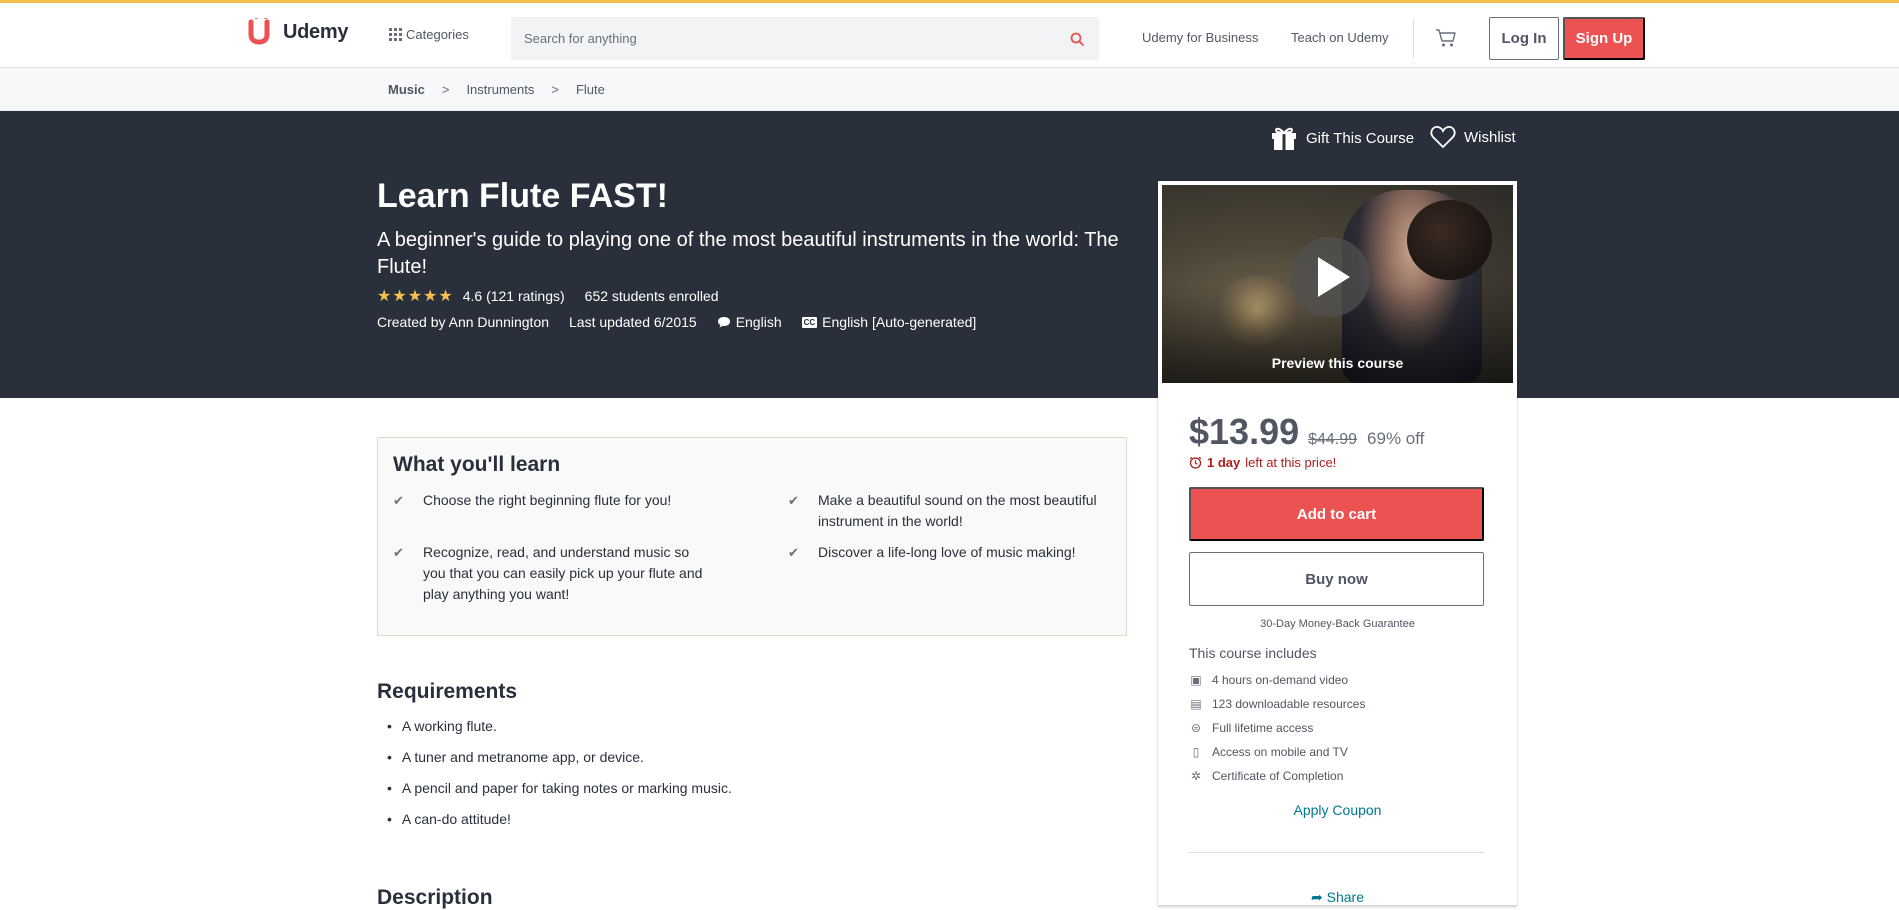 Image resolution: width=1899 pixels, height=910 pixels. What do you see at coordinates (1524, 38) in the screenshot?
I see `login-button: Log In` at bounding box center [1524, 38].